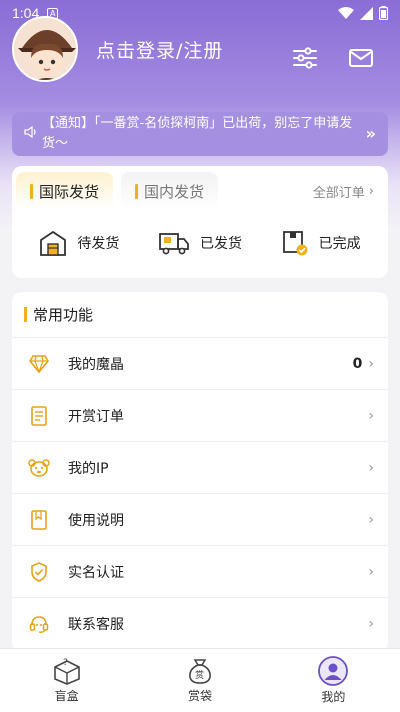  What do you see at coordinates (39, 468) in the screenshot?
I see `bear-icon` at bounding box center [39, 468].